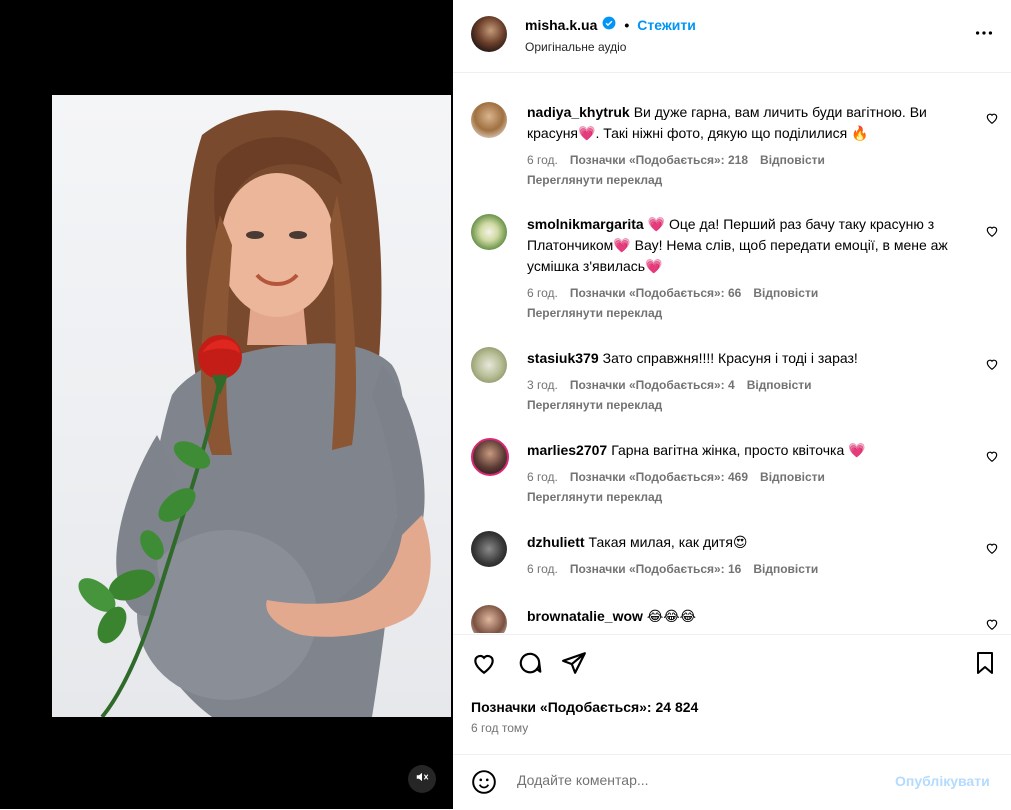 The height and width of the screenshot is (810, 1011). I want to click on commenter-username: brownatalie_wow, so click(585, 616).